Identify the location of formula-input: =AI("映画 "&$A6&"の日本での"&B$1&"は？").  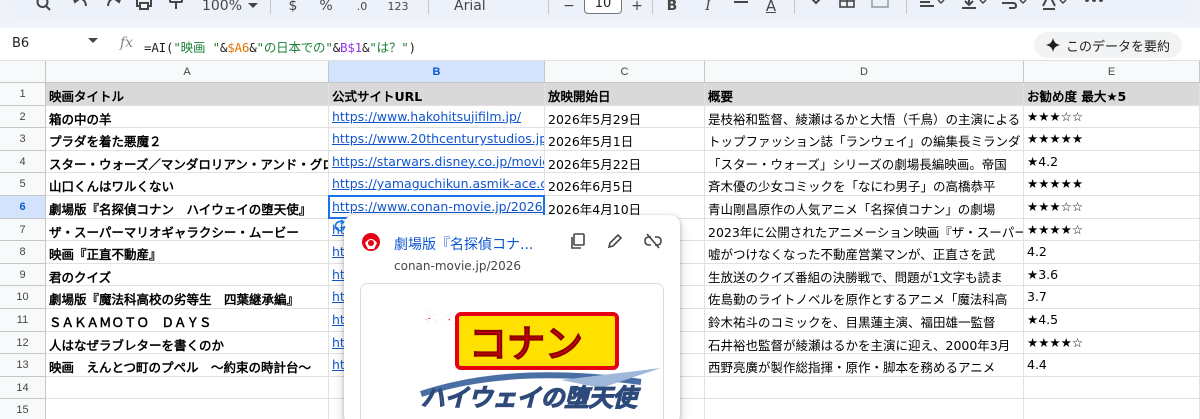
(280, 46).